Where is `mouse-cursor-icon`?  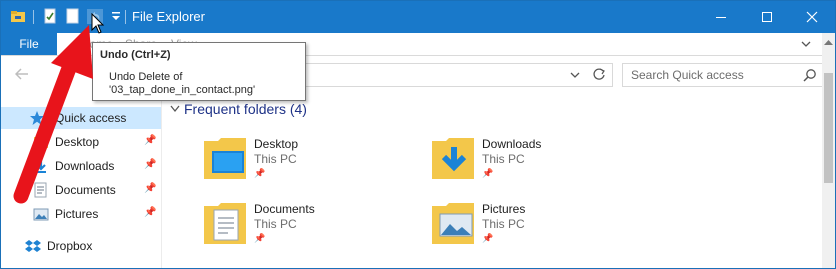
mouse-cursor-icon is located at coordinates (98, 23).